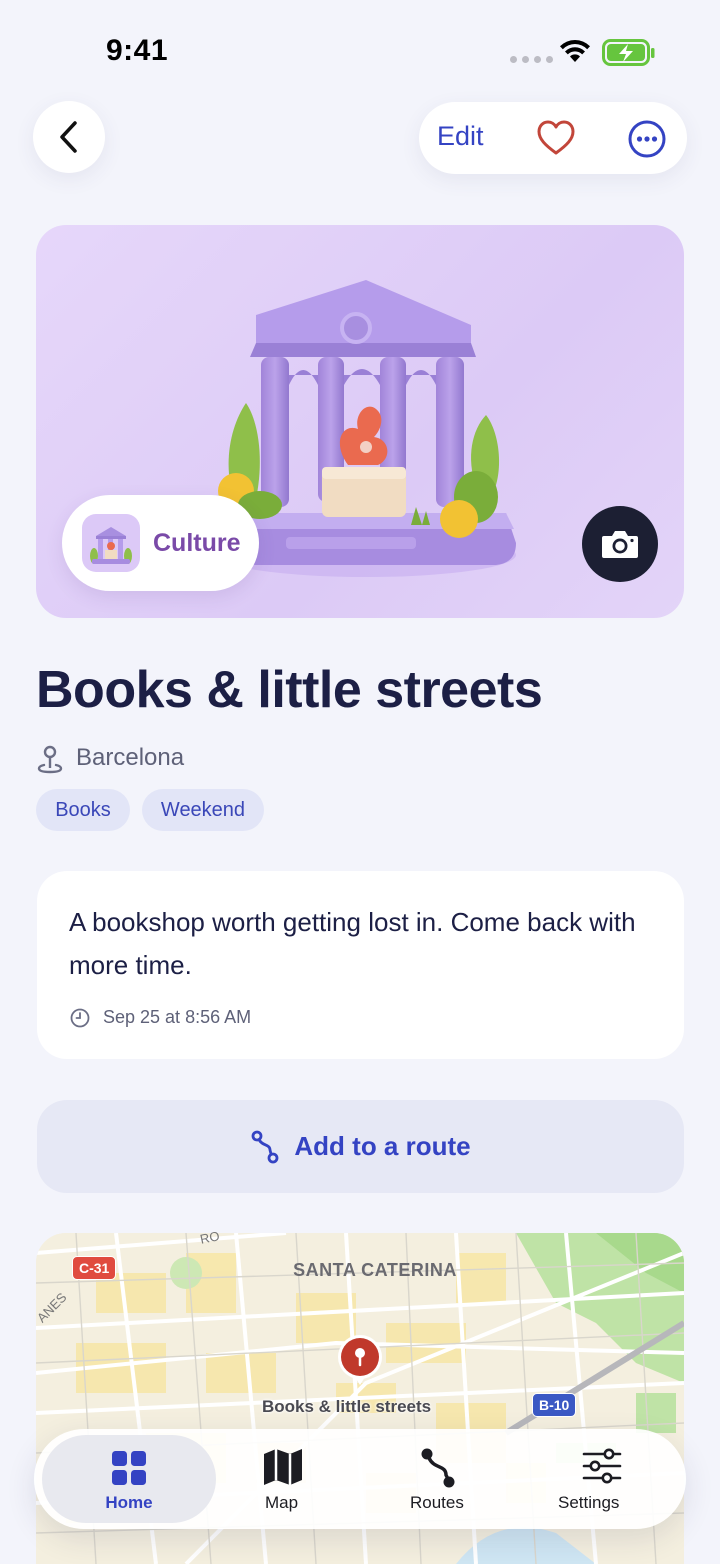 The height and width of the screenshot is (1564, 720). Describe the element at coordinates (602, 1466) in the screenshot. I see `sliders-icon` at that location.